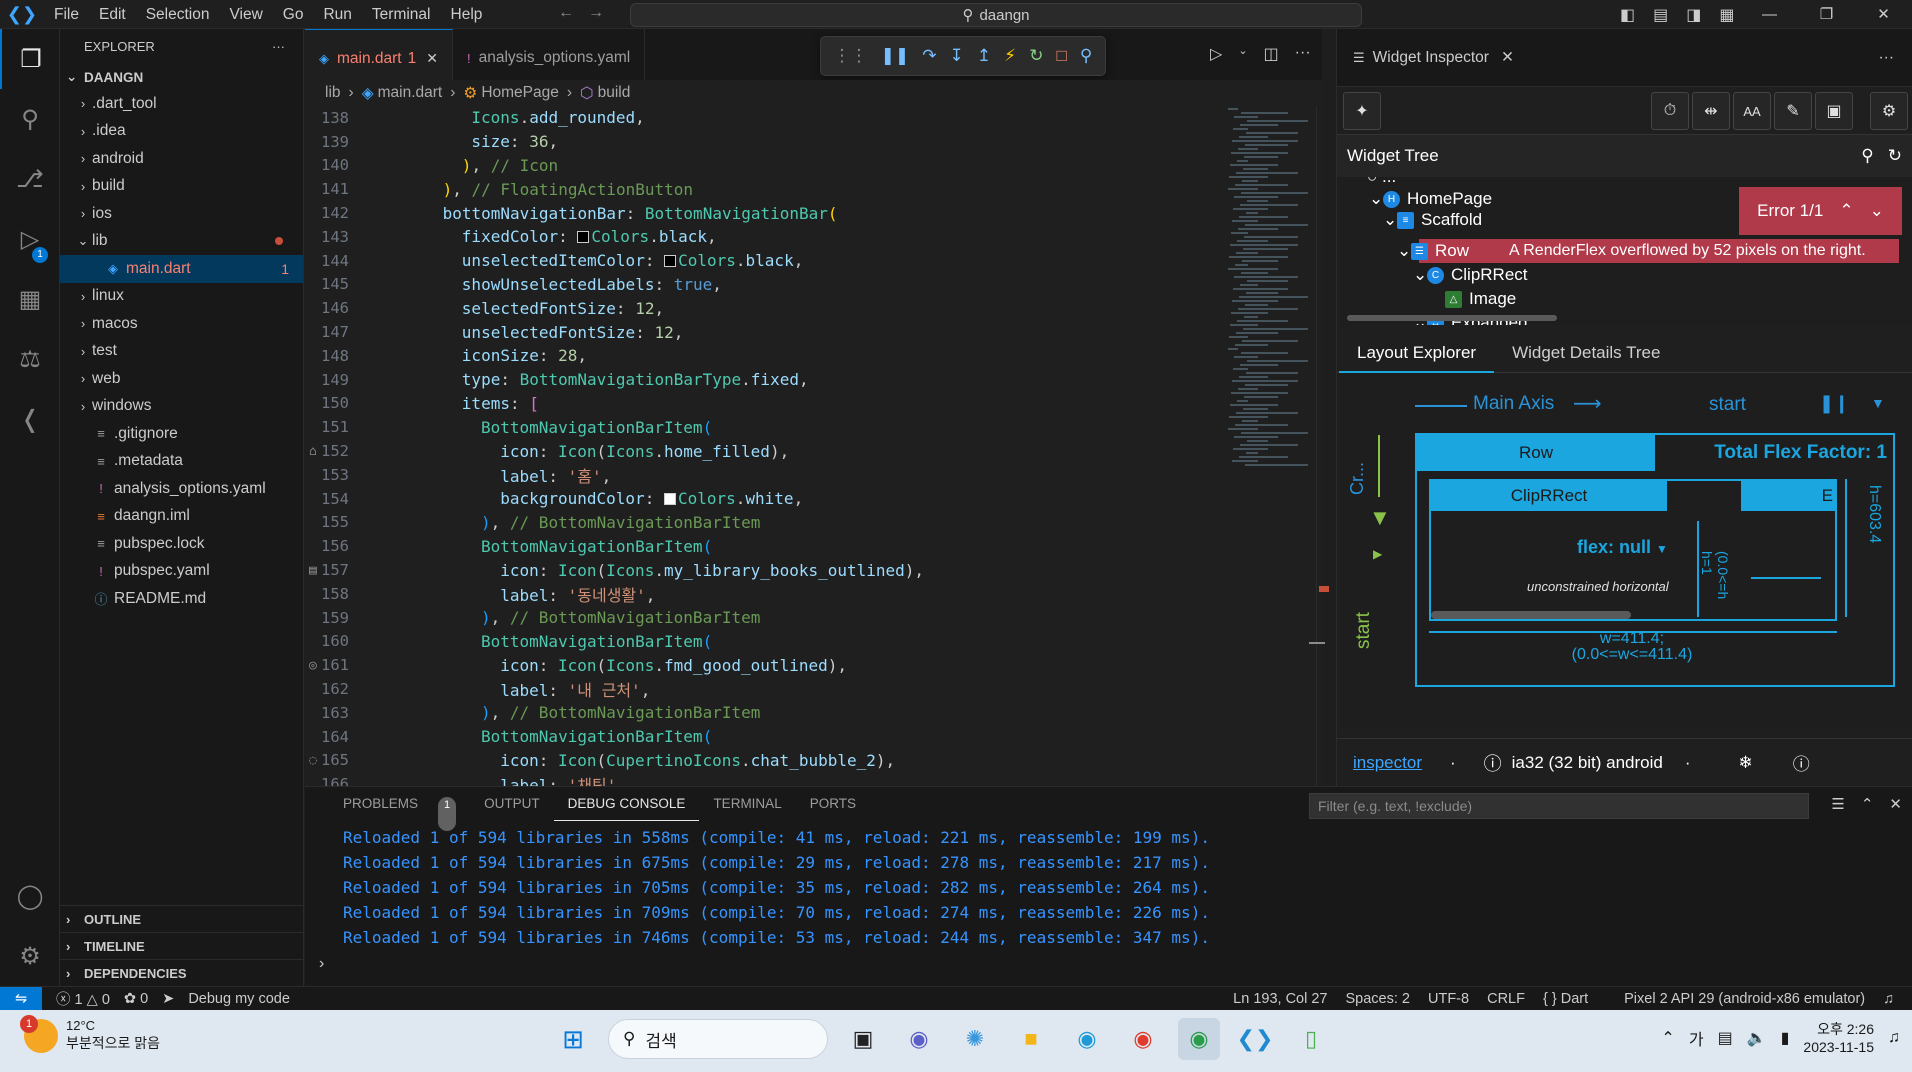  What do you see at coordinates (1889, 111) in the screenshot?
I see `inspector-settings-icon: ⚙` at bounding box center [1889, 111].